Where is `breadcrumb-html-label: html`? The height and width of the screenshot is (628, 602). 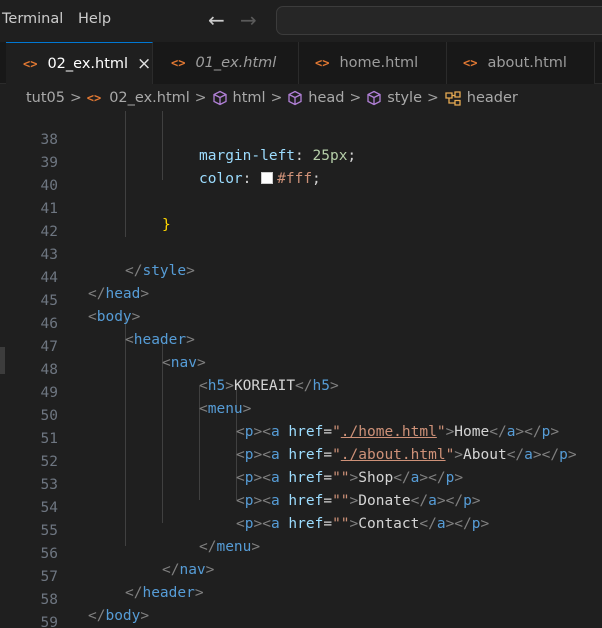
breadcrumb-html-label: html is located at coordinates (249, 97).